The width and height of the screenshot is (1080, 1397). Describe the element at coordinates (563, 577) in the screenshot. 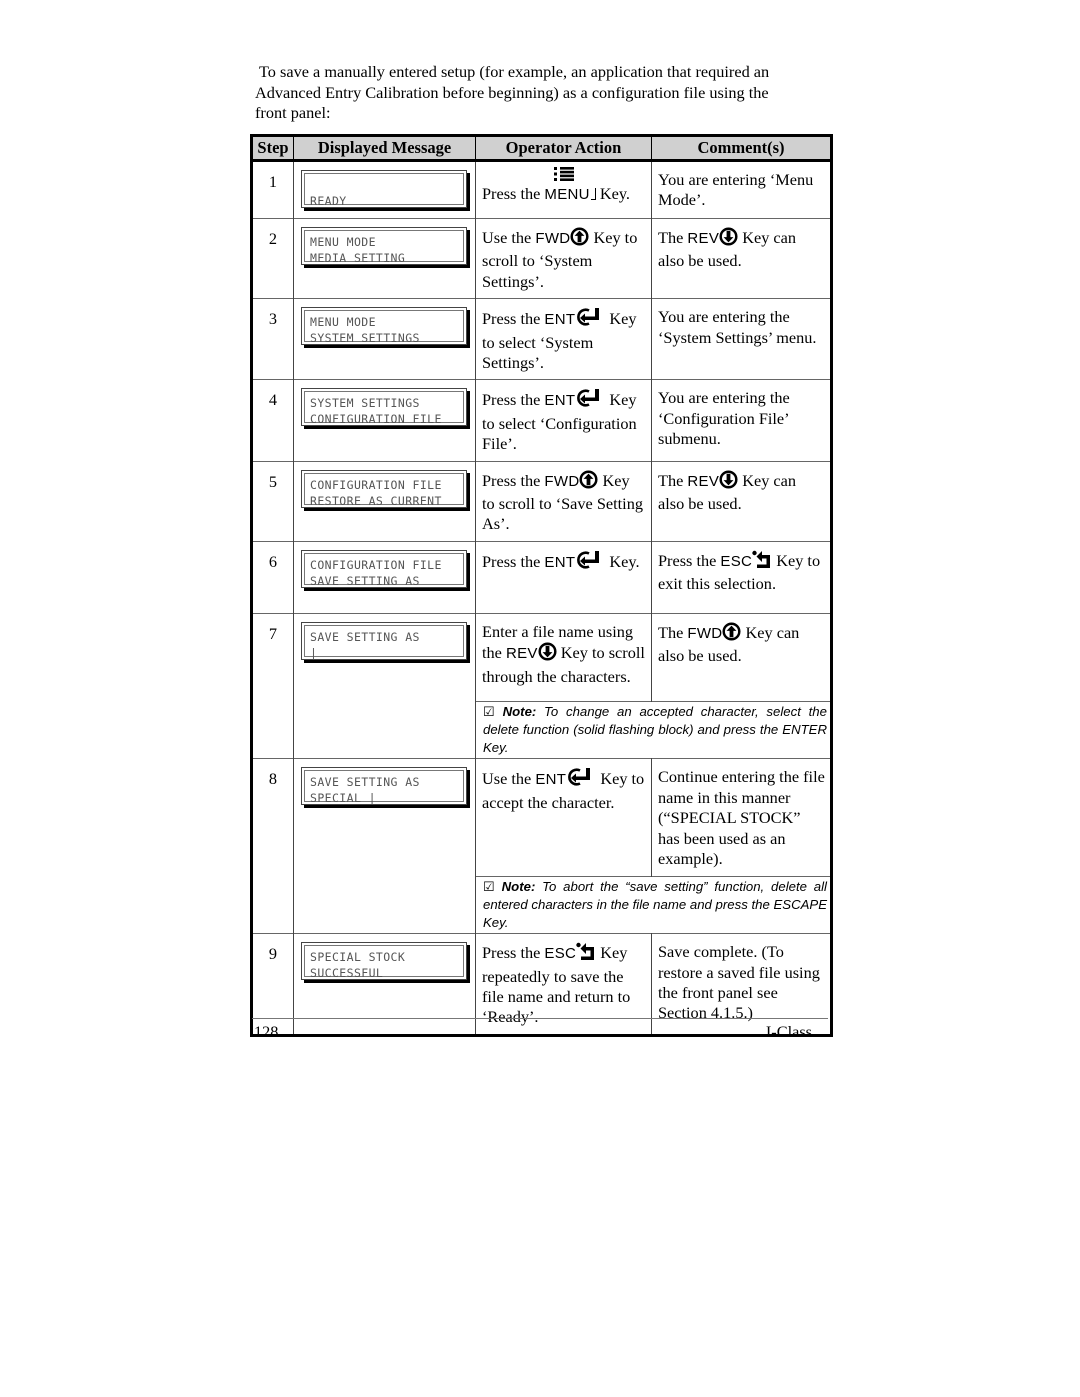

I see `operator-action-cell: Press the ENT Key.` at that location.